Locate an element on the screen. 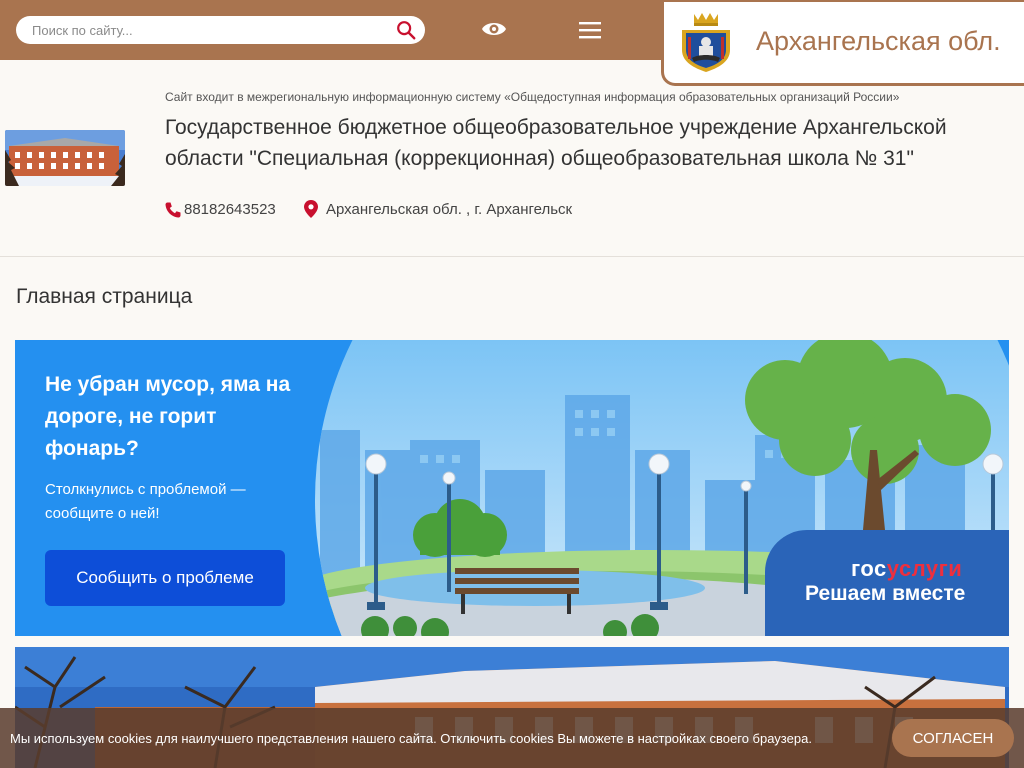  gosuslugi-tagline: Решаем вместе is located at coordinates (885, 593).